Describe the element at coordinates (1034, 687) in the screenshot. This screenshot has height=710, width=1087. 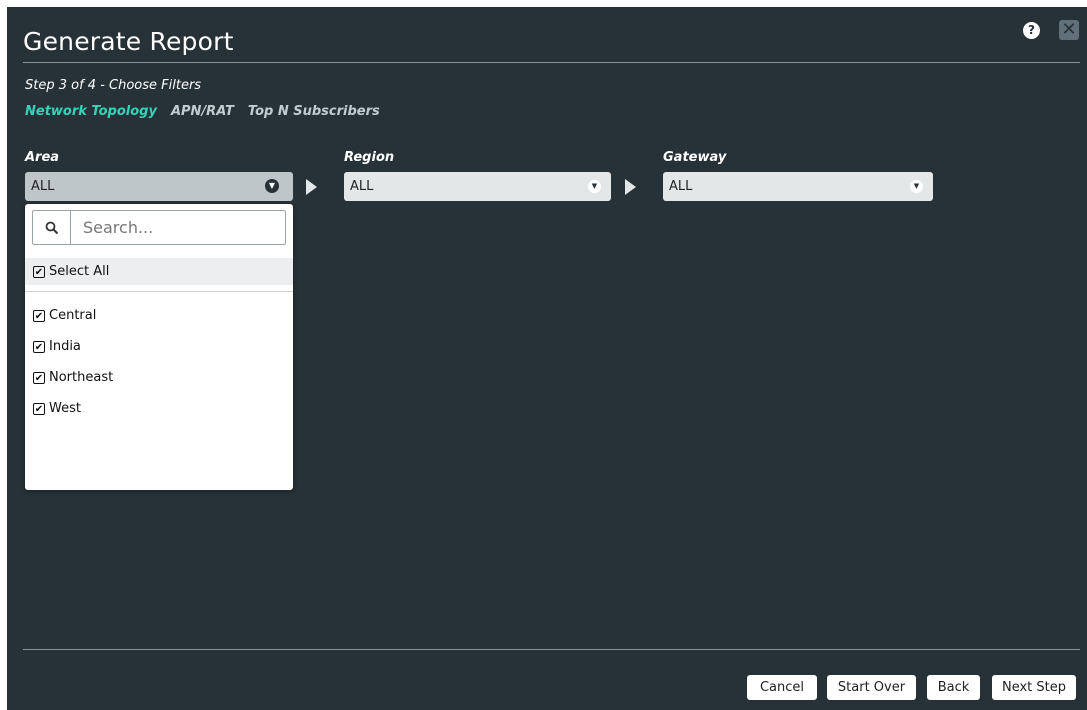
I see `next-step-button: Next Step` at that location.